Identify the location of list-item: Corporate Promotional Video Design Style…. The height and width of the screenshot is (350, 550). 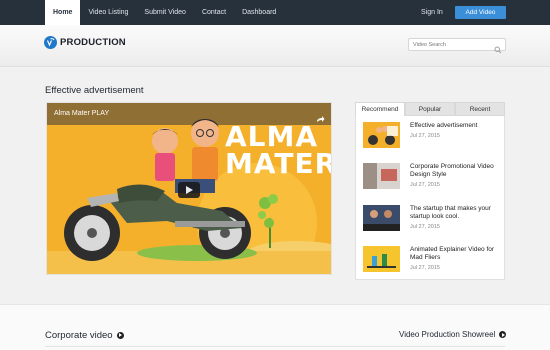
(433, 178).